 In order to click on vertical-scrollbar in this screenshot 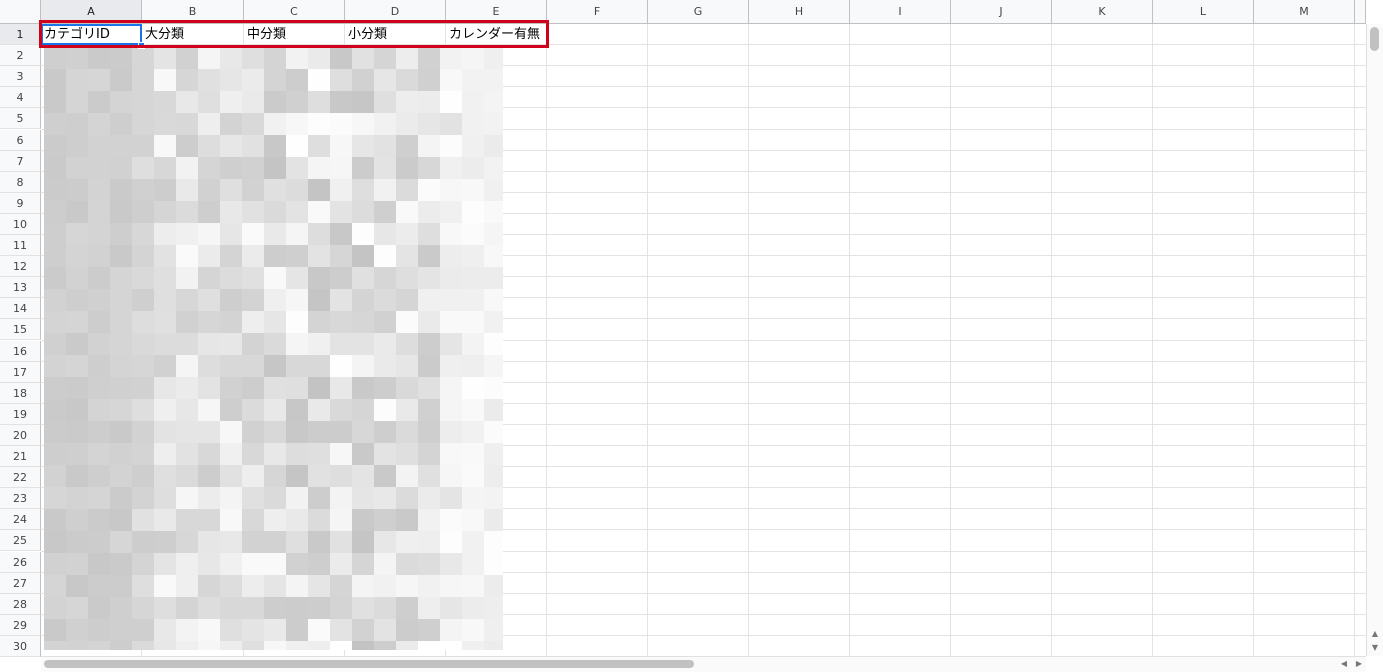, I will do `click(1374, 340)`.